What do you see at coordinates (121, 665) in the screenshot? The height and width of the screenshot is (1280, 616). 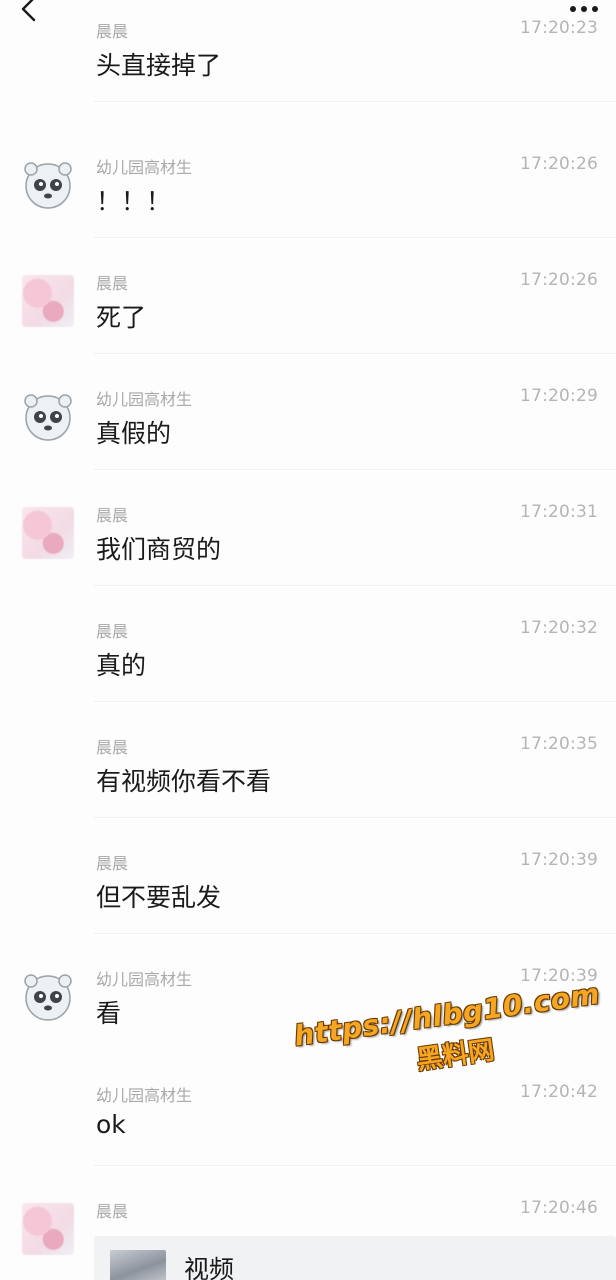 I see `message-text: 真的` at bounding box center [121, 665].